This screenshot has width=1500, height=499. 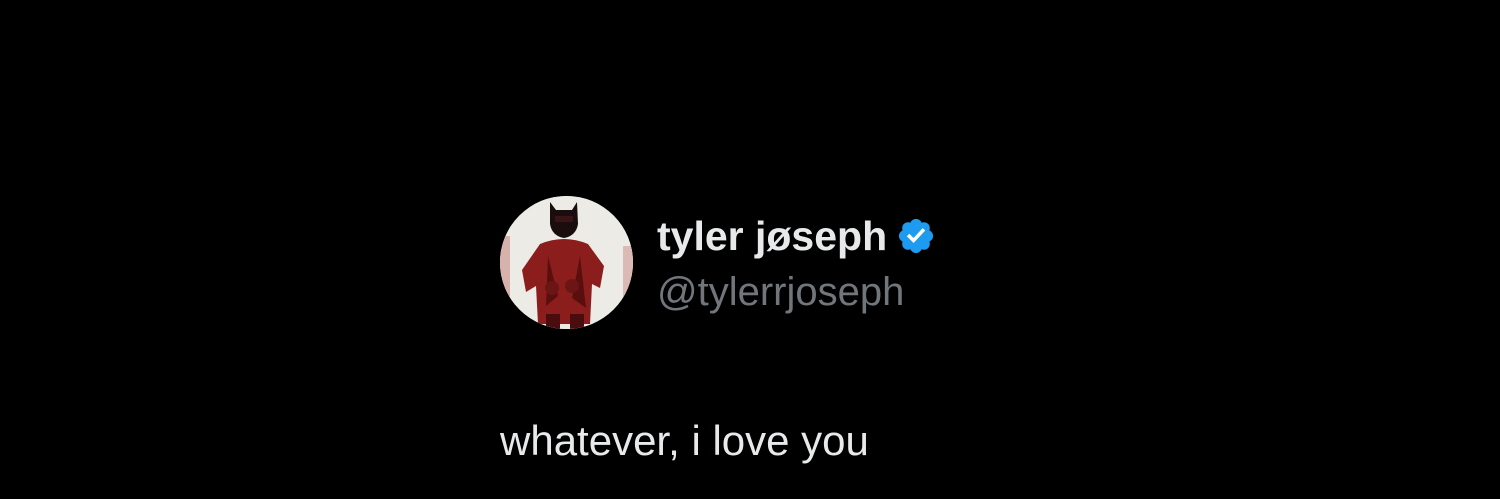 I want to click on author-display-name: tyler jøseph, so click(x=772, y=236).